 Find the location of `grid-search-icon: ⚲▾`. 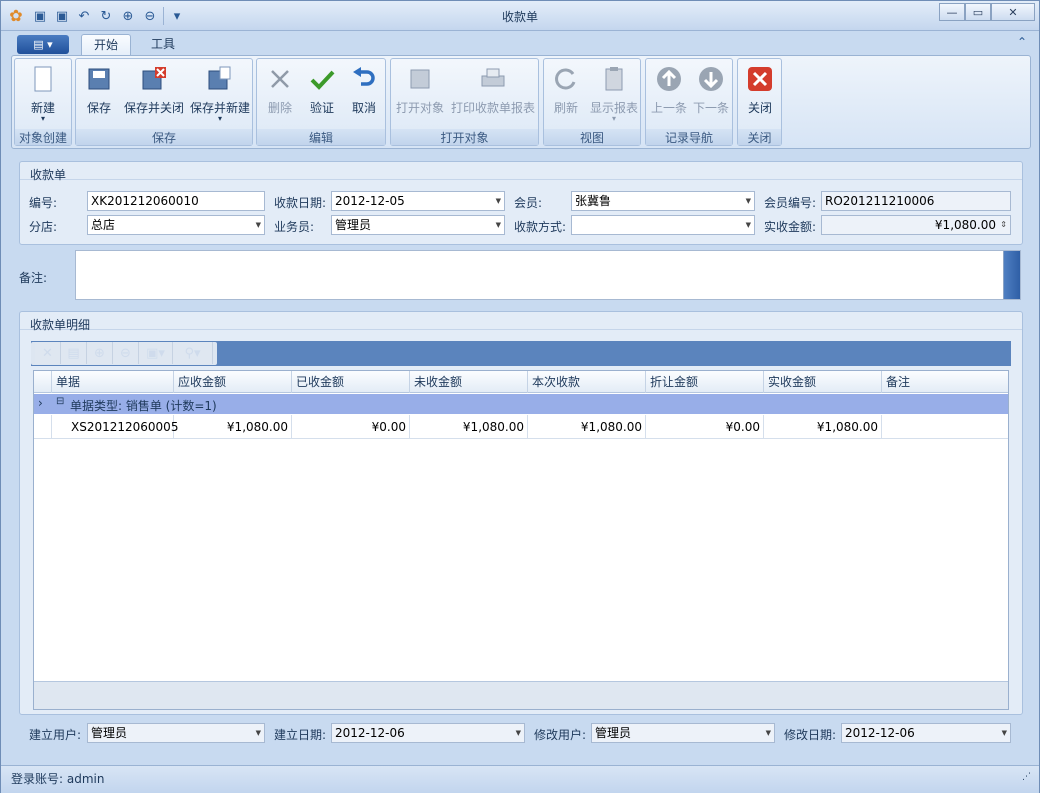

grid-search-icon: ⚲▾ is located at coordinates (193, 353).